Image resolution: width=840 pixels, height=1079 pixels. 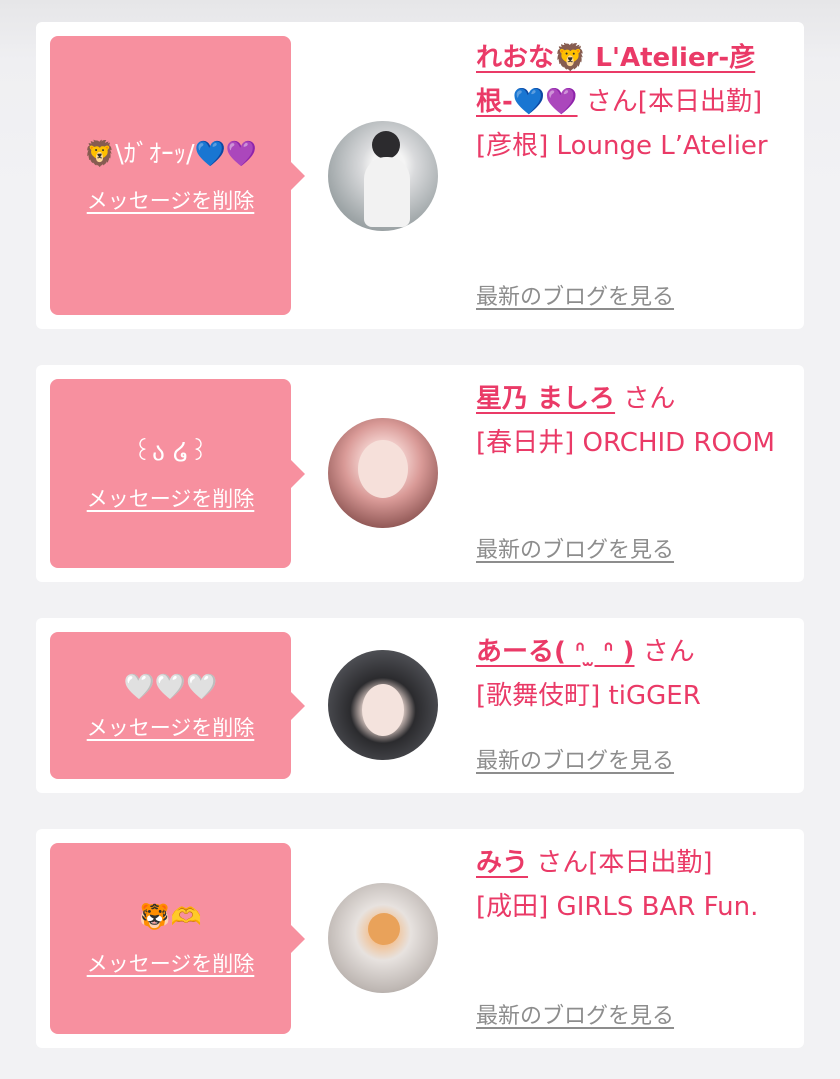 What do you see at coordinates (555, 652) in the screenshot?
I see `cast-name-link: あーる( ᐢ ̫ ᐢ )` at bounding box center [555, 652].